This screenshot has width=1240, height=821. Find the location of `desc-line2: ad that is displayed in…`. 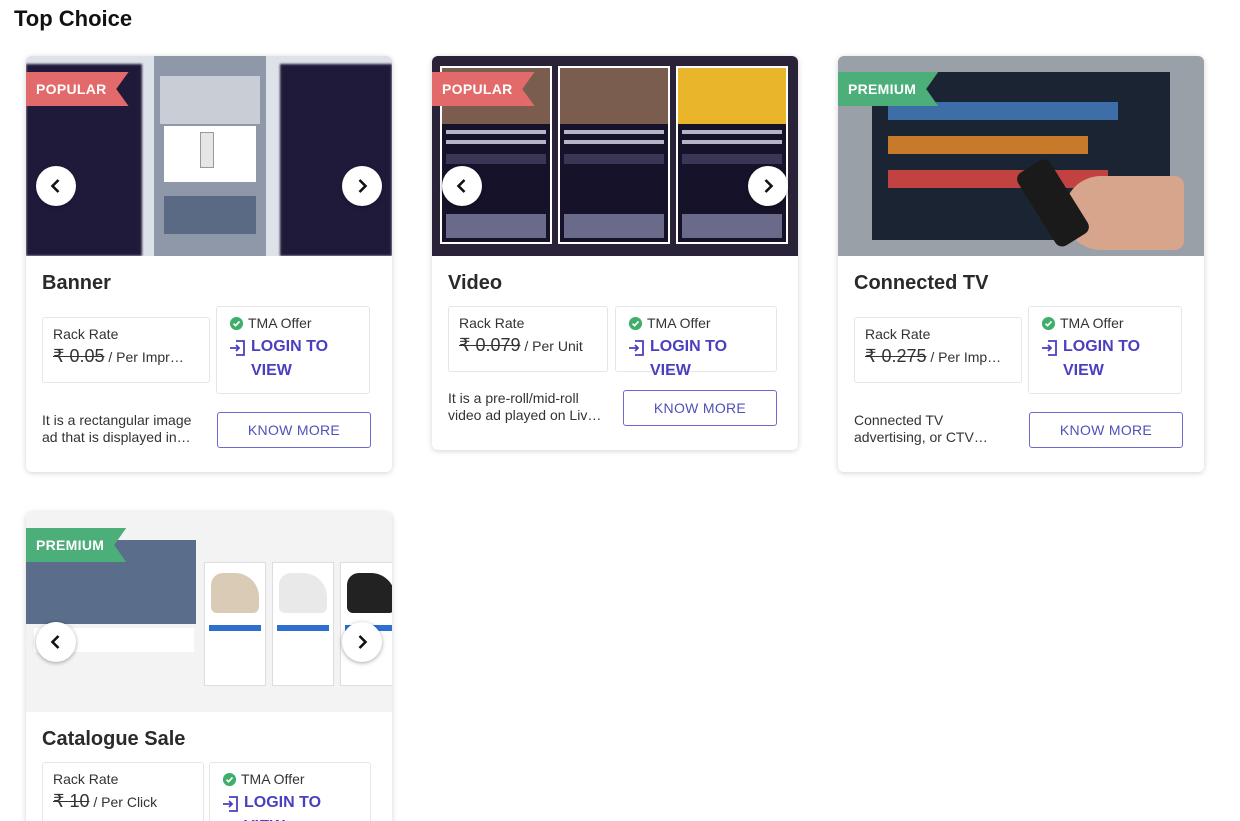

desc-line2: ad that is displayed in… is located at coordinates (116, 437).